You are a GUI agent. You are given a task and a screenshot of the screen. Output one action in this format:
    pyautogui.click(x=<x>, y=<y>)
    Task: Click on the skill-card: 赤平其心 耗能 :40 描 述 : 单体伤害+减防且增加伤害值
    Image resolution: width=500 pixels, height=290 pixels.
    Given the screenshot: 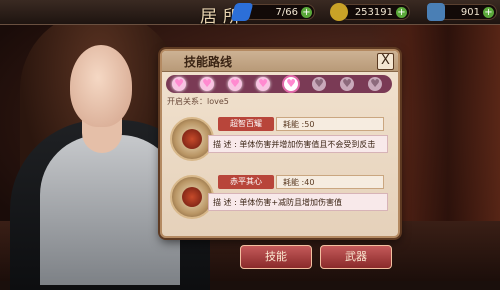 What is the action you would take?
    pyautogui.click(x=279, y=199)
    